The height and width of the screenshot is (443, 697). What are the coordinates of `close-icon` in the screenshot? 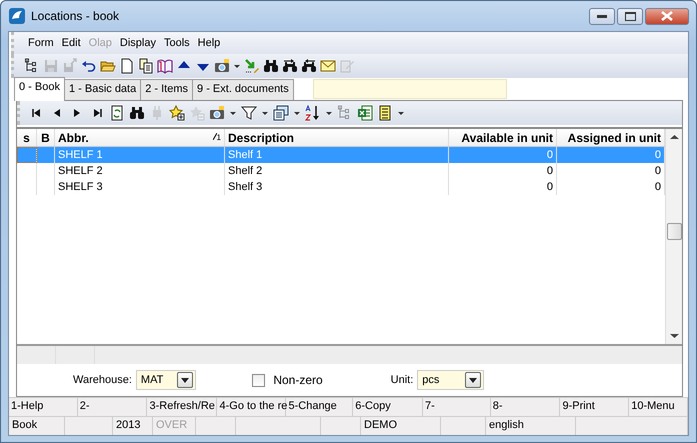 It's located at (667, 16).